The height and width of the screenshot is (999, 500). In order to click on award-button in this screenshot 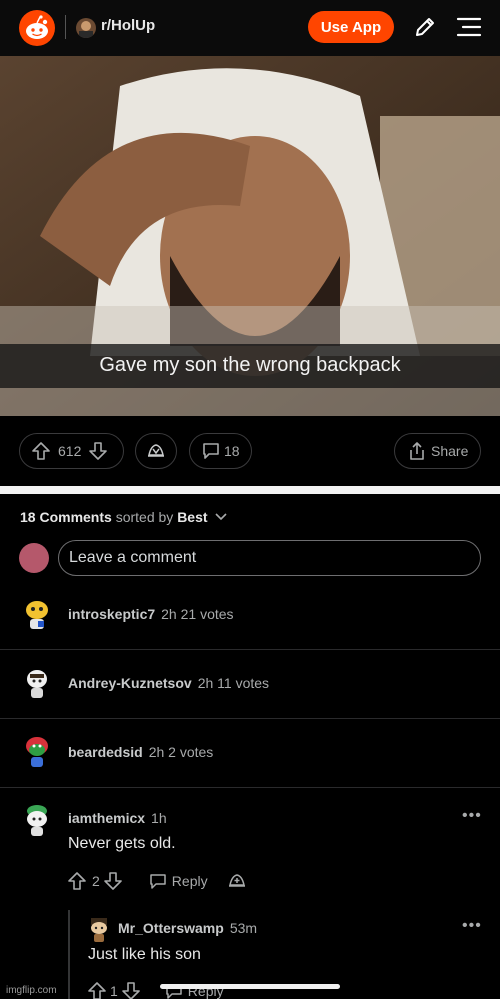, I will do `click(156, 451)`.